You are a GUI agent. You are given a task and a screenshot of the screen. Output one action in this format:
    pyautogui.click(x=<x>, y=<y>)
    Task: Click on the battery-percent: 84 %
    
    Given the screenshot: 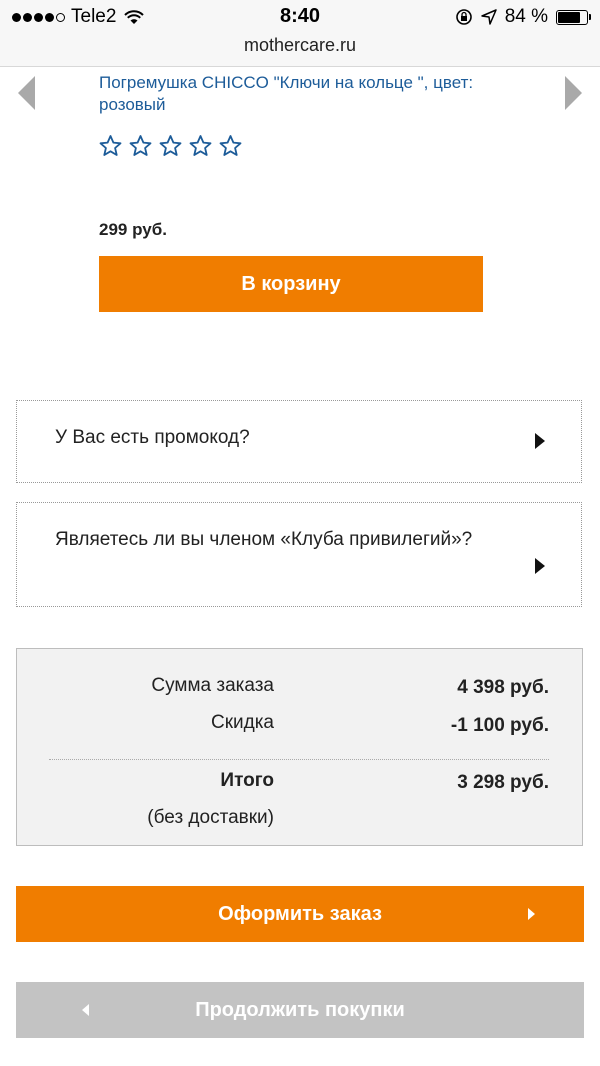 What is the action you would take?
    pyautogui.click(x=526, y=16)
    